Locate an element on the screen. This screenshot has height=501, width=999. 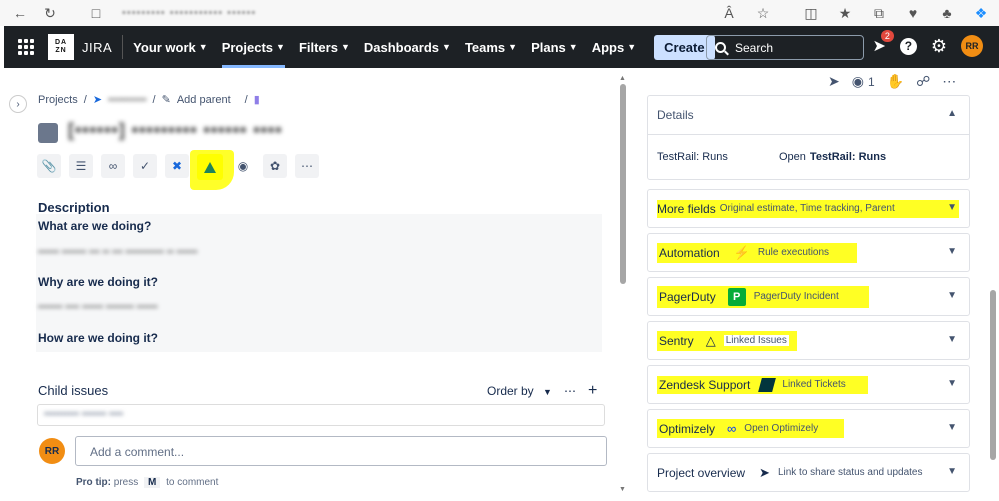
refresh-icon: ↻ is located at coordinates (50, 13).